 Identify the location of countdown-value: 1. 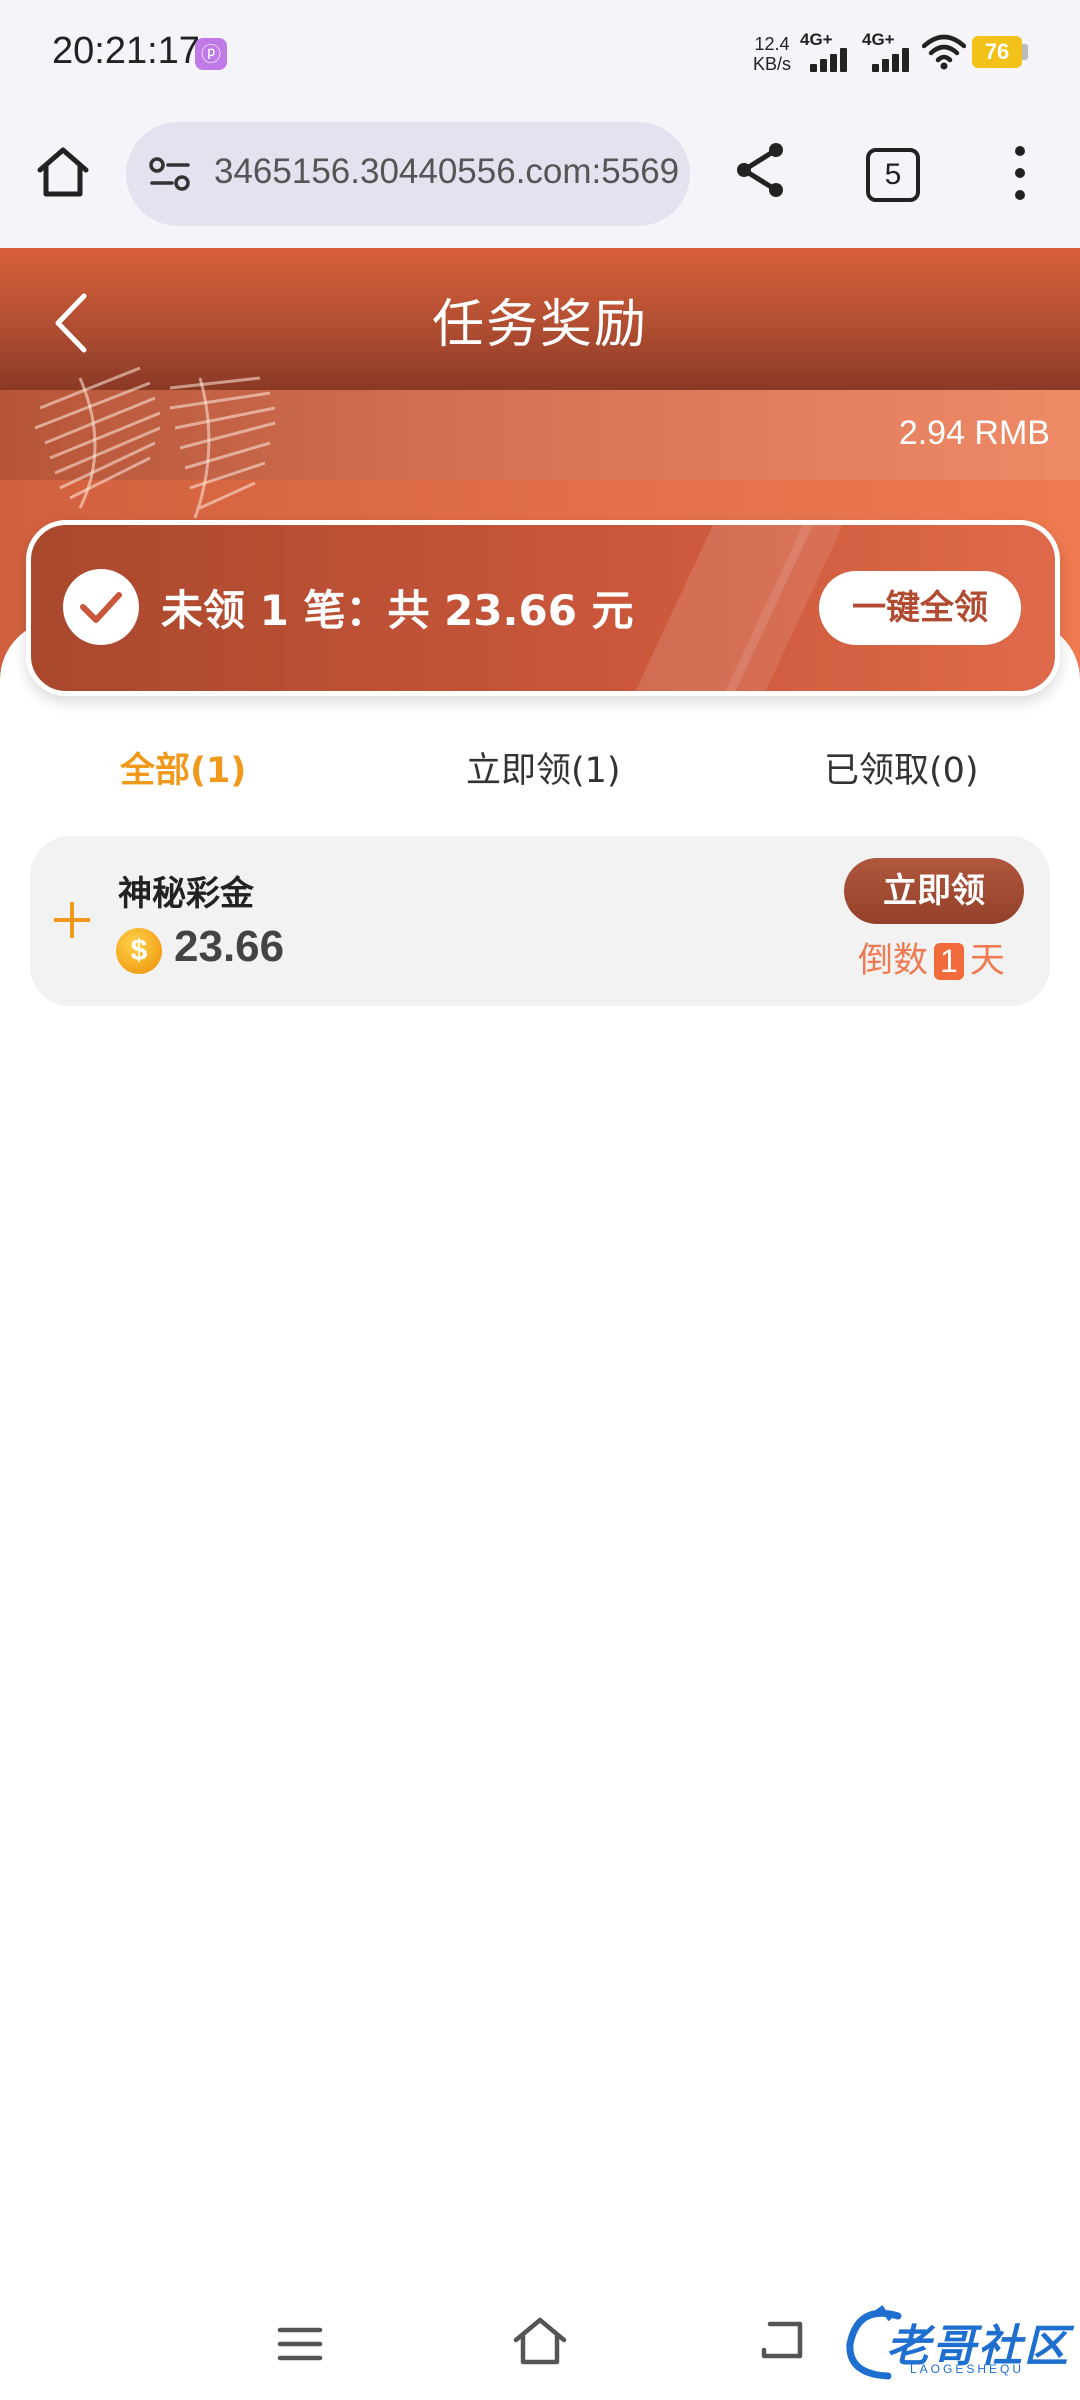
(949, 961).